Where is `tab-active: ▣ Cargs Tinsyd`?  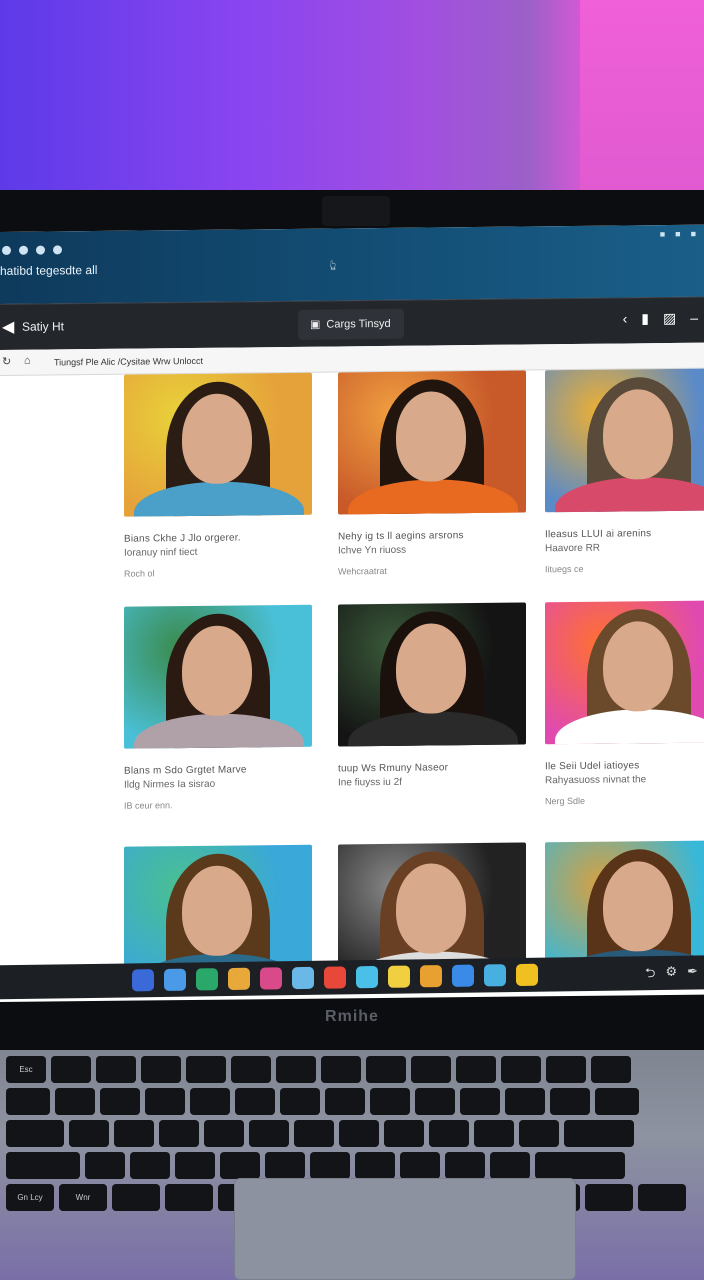 tab-active: ▣ Cargs Tinsyd is located at coordinates (351, 324).